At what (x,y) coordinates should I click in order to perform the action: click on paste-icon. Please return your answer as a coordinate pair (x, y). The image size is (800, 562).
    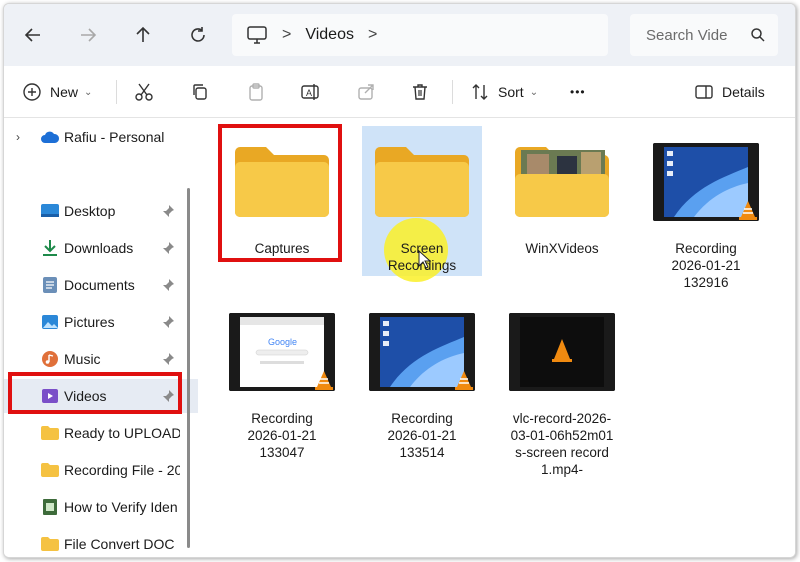
    Looking at the image, I should click on (256, 92).